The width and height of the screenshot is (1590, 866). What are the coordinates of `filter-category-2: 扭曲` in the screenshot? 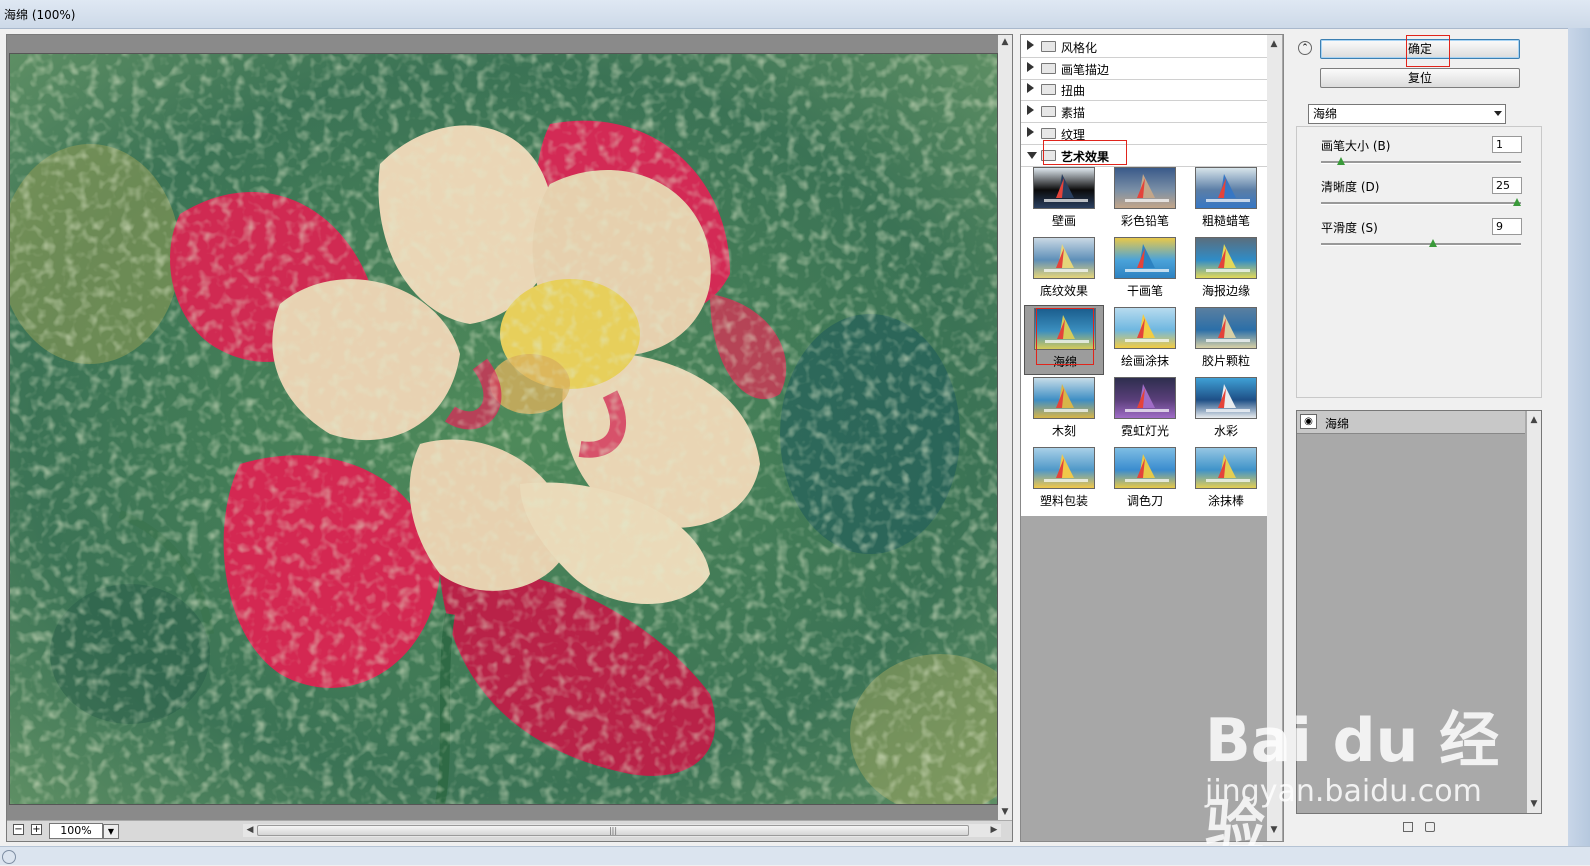 It's located at (1144, 90).